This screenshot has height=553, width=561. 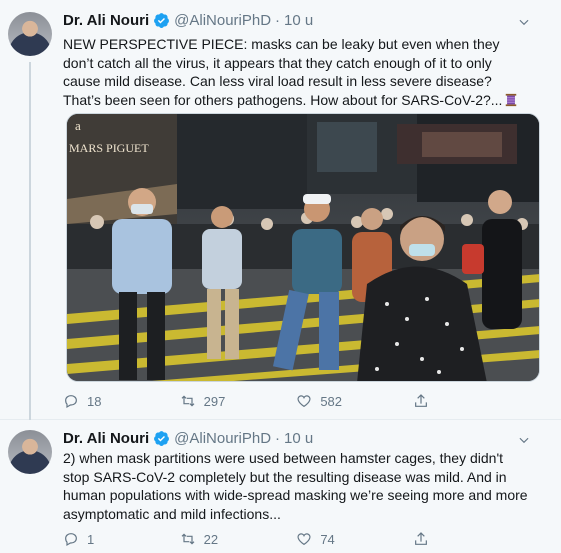 I want to click on tweet-actions: 18 297 582, so click(x=268, y=401).